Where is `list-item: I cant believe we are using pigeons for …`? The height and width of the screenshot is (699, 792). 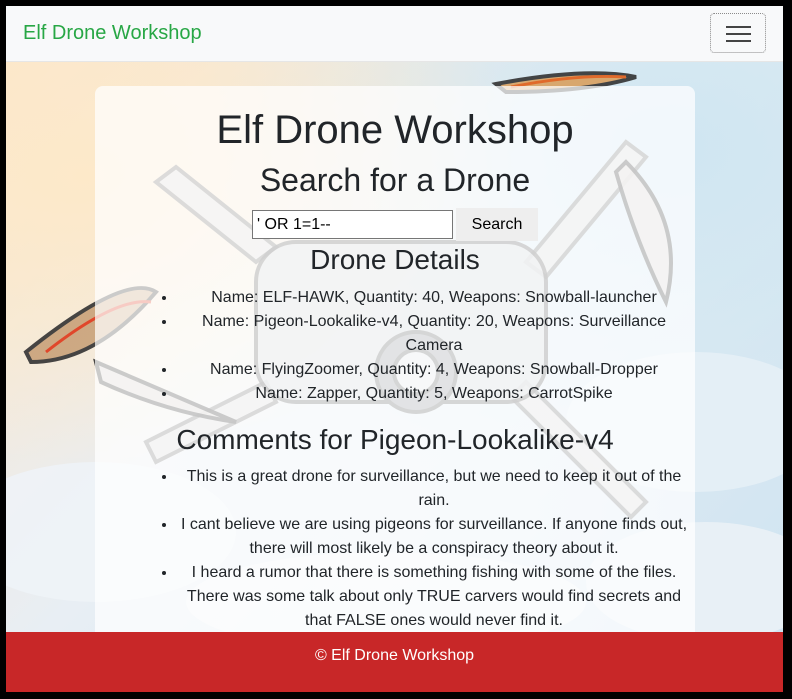
list-item: I cant believe we are using pigeons for … is located at coordinates (434, 537).